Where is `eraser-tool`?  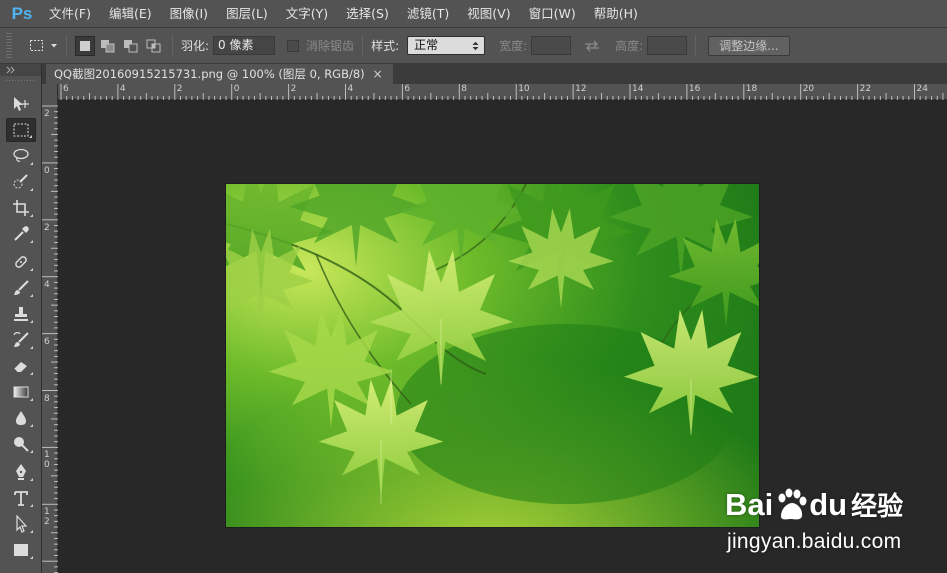
eraser-tool is located at coordinates (21, 366).